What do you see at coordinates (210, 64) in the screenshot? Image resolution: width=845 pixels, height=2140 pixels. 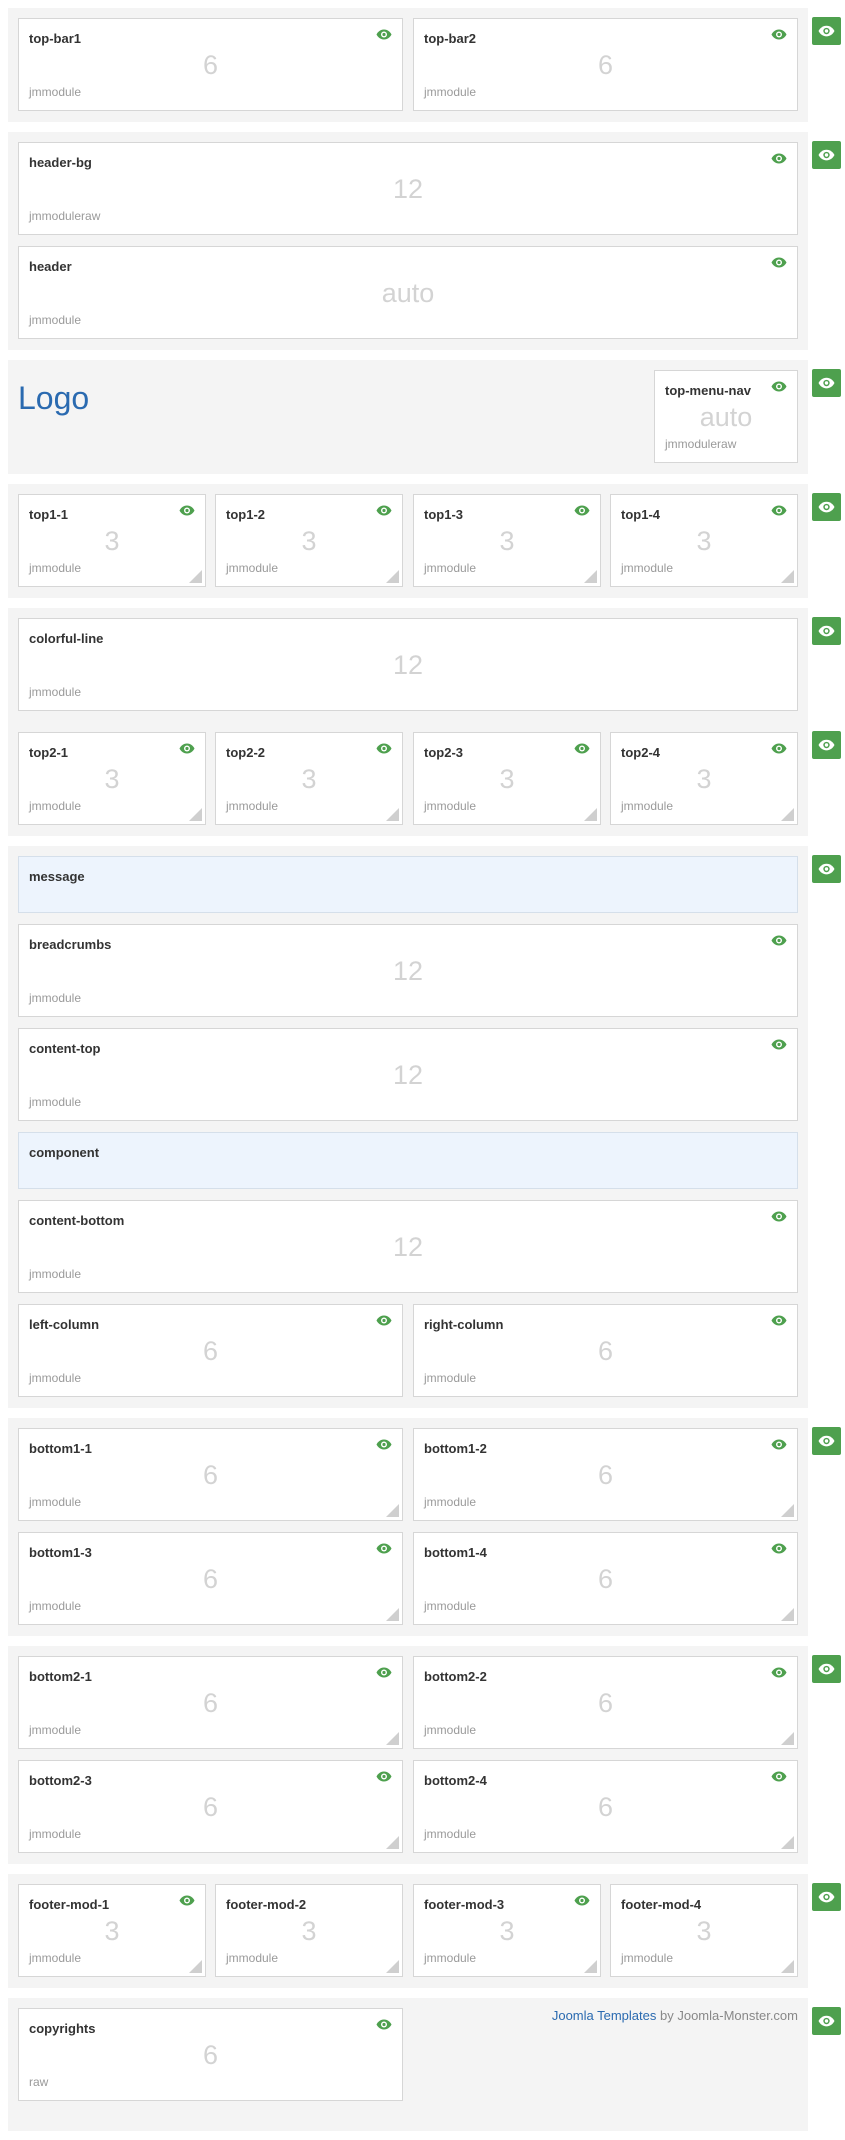 I see `block-top-bar1: top-bar1 6 jmmodule` at bounding box center [210, 64].